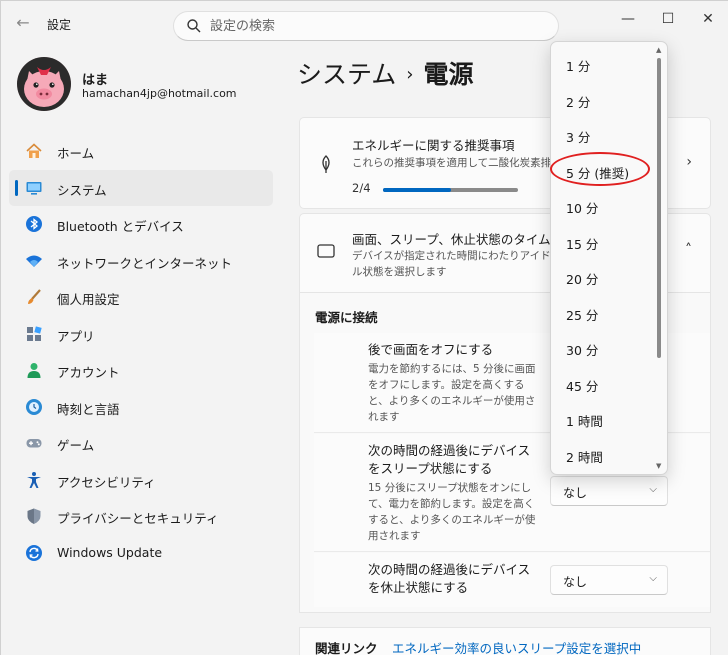 The width and height of the screenshot is (728, 655). I want to click on option-label: 3 分, so click(578, 137).